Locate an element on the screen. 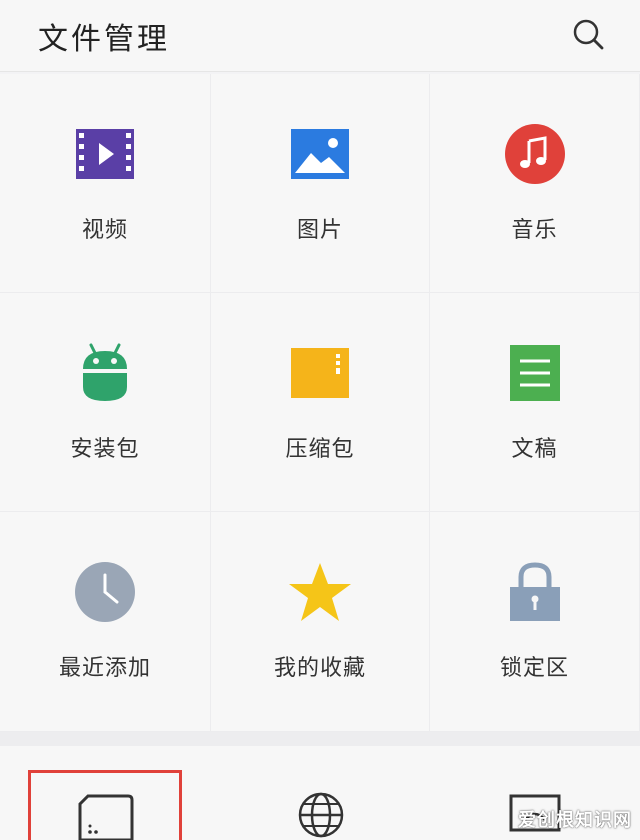 The image size is (640, 840). storage-network is located at coordinates (320, 793).